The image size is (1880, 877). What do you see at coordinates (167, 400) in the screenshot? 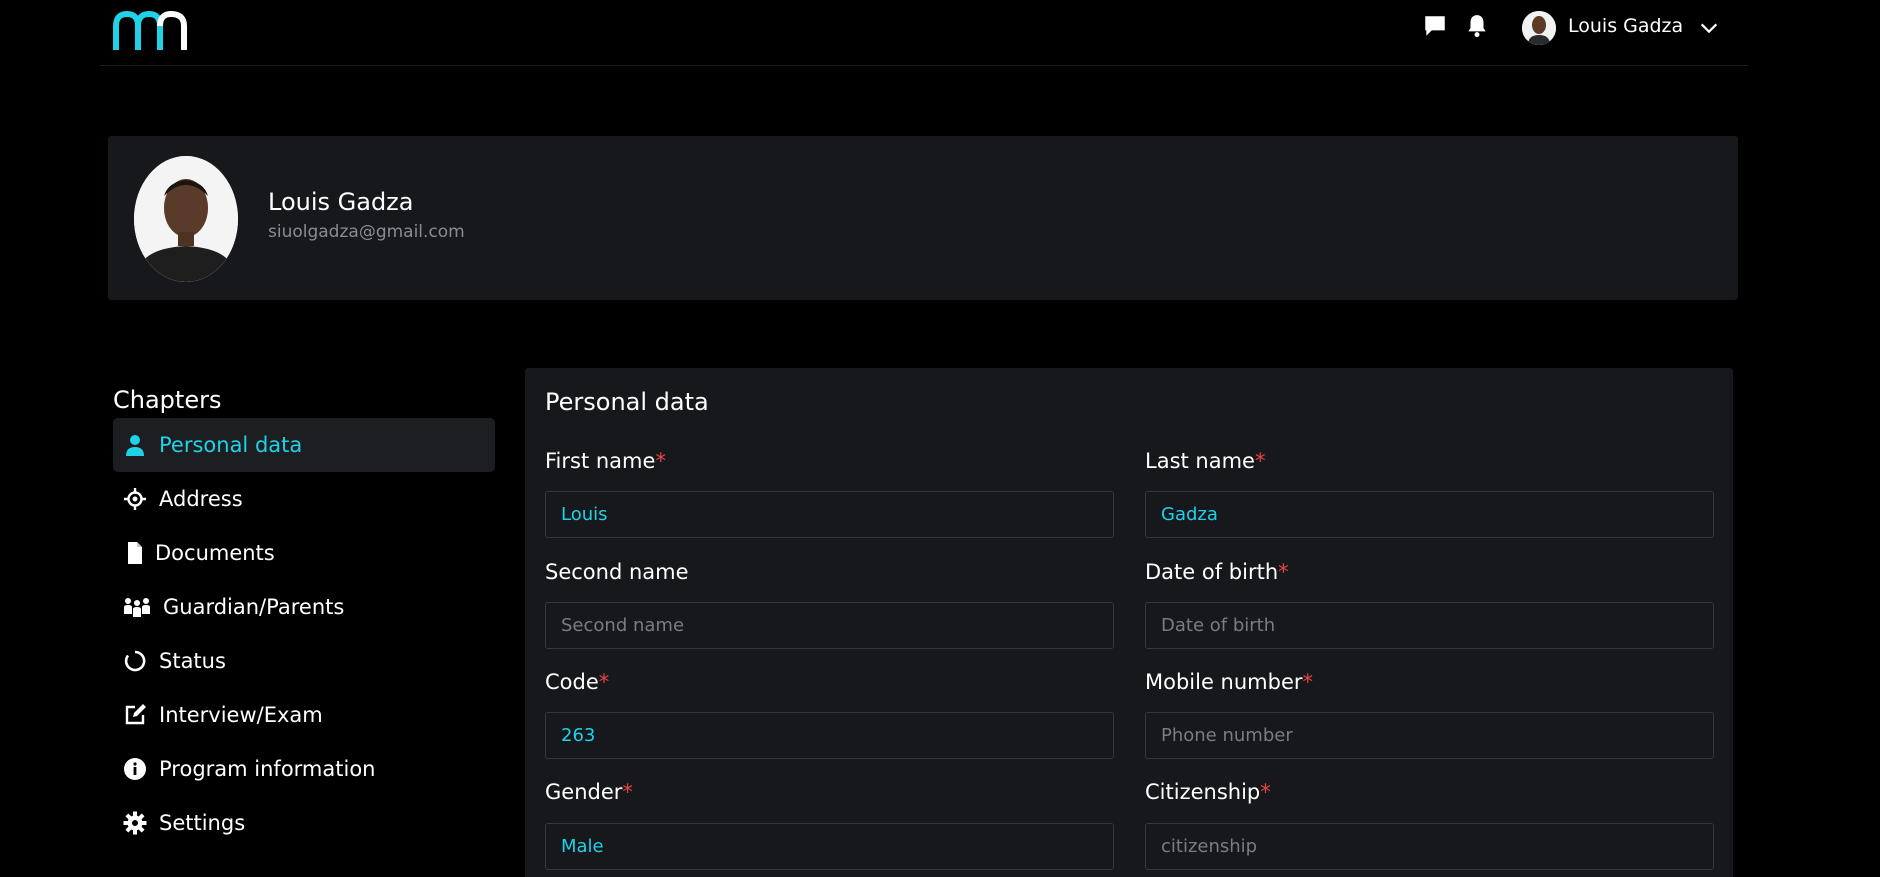
I see `chapters-title: Chapters` at bounding box center [167, 400].